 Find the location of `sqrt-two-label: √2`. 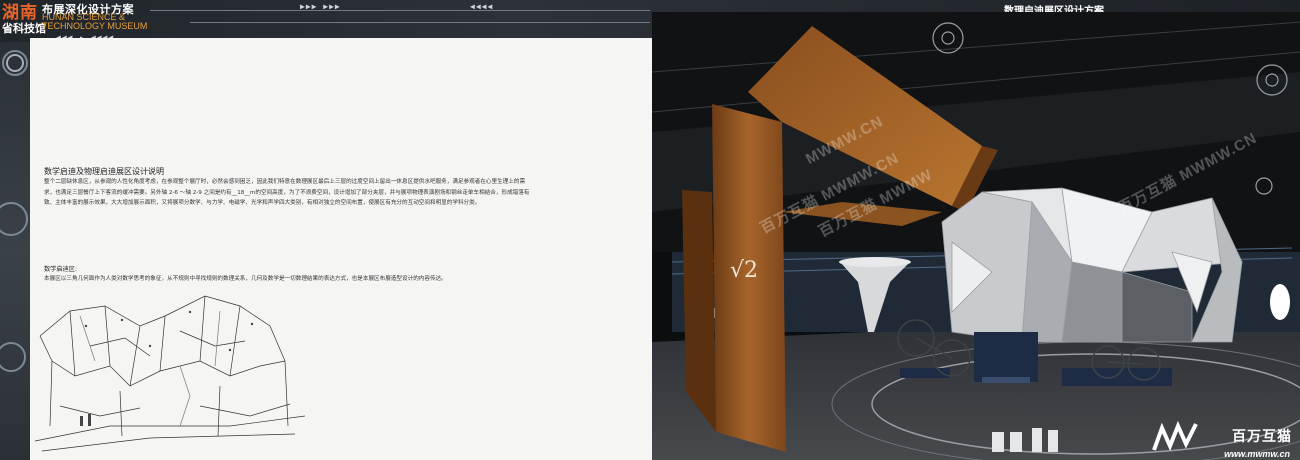

sqrt-two-label: √2 is located at coordinates (744, 270).